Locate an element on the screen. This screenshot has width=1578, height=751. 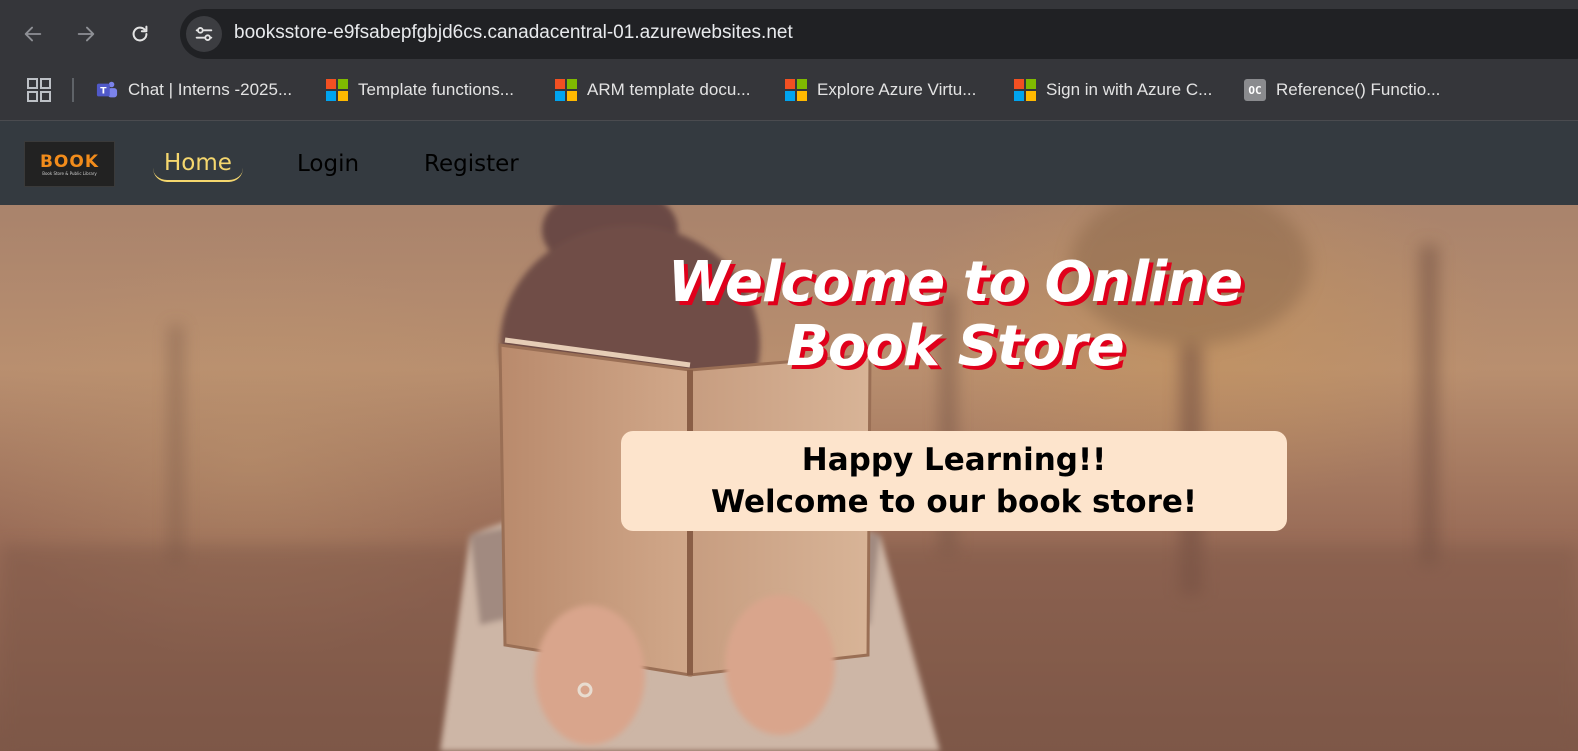
site-logo: BOOK Book Store & Public Library is located at coordinates (69, 164).